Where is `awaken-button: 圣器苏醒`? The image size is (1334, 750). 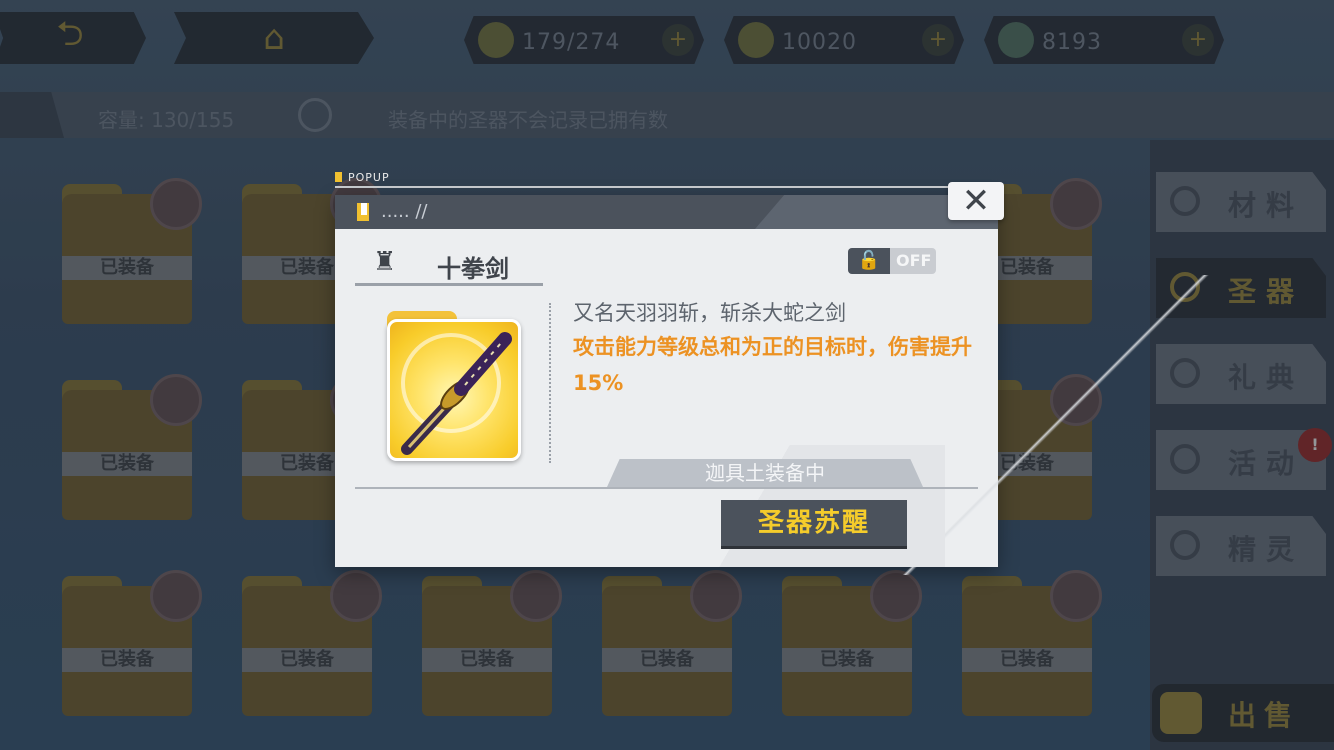
awaken-button: 圣器苏醒 is located at coordinates (814, 523).